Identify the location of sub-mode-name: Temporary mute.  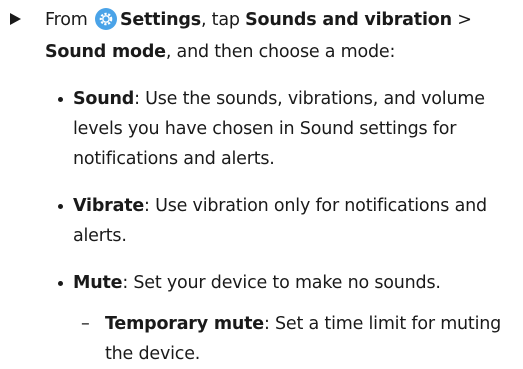
(184, 324).